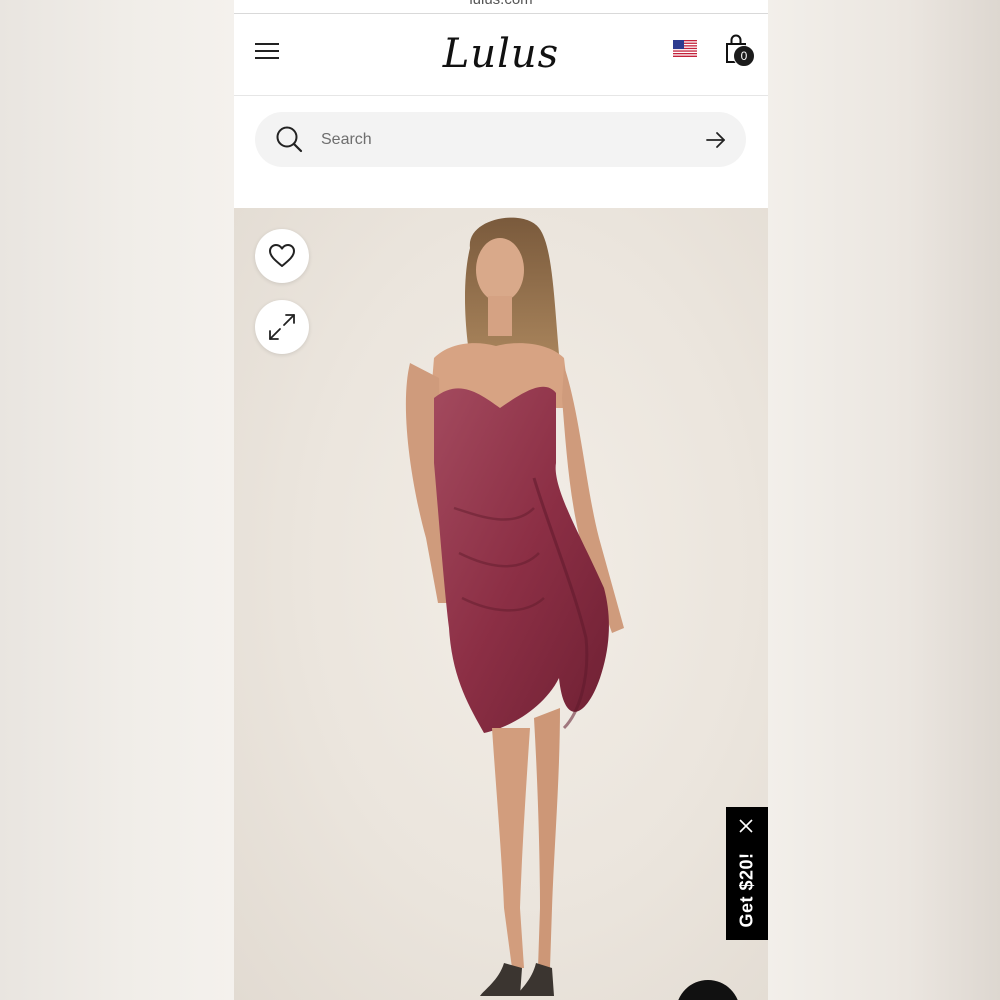 The height and width of the screenshot is (1000, 1000). I want to click on expand-image-button, so click(282, 327).